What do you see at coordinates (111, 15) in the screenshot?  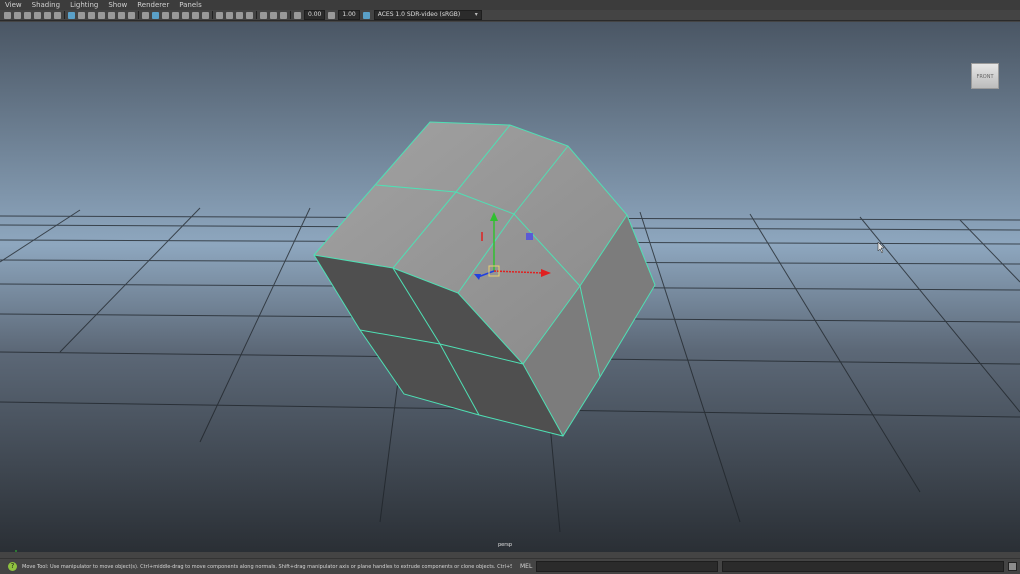 I see `field-chart-icon` at bounding box center [111, 15].